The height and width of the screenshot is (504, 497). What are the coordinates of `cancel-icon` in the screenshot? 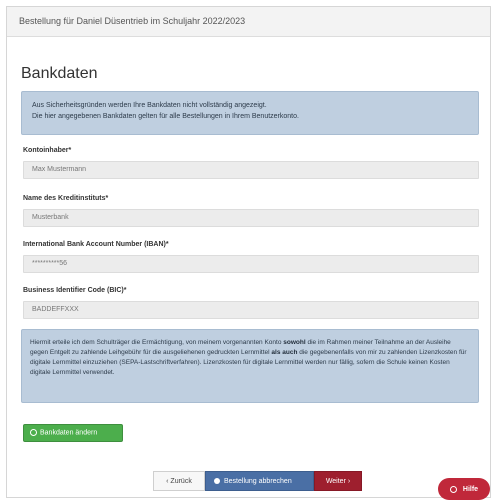 It's located at (217, 481).